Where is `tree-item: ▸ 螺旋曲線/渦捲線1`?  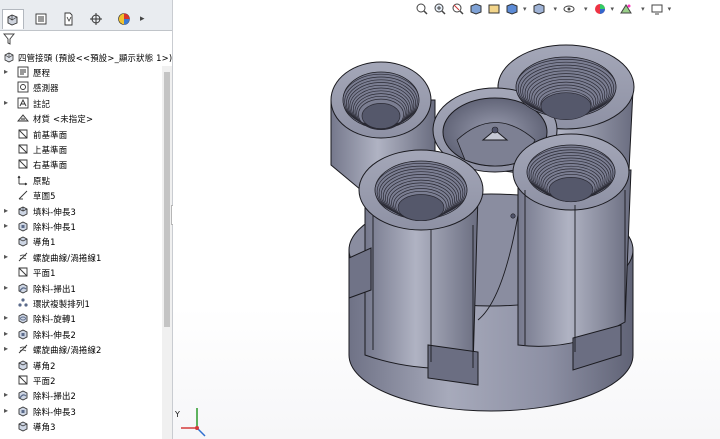 tree-item: ▸ 螺旋曲線/渦捲線1 is located at coordinates (81, 257).